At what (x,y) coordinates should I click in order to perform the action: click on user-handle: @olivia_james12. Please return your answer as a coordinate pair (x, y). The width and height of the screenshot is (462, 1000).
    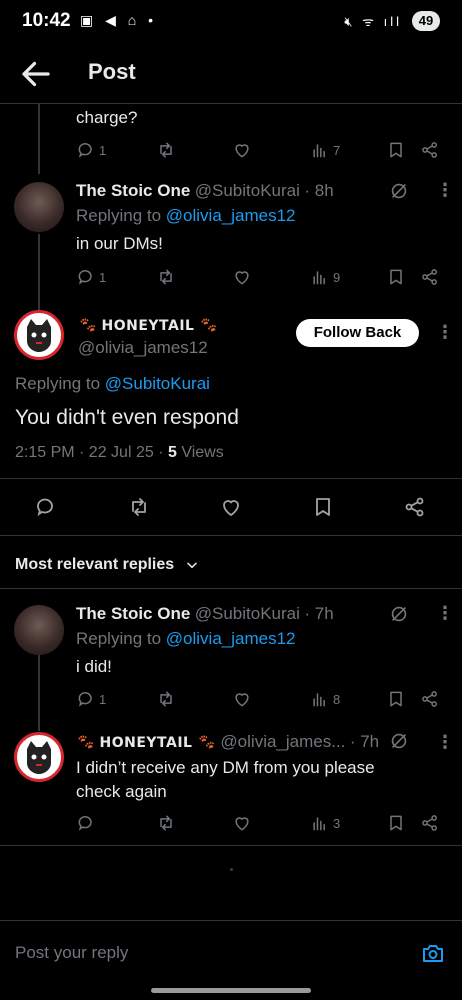
    Looking at the image, I should click on (143, 348).